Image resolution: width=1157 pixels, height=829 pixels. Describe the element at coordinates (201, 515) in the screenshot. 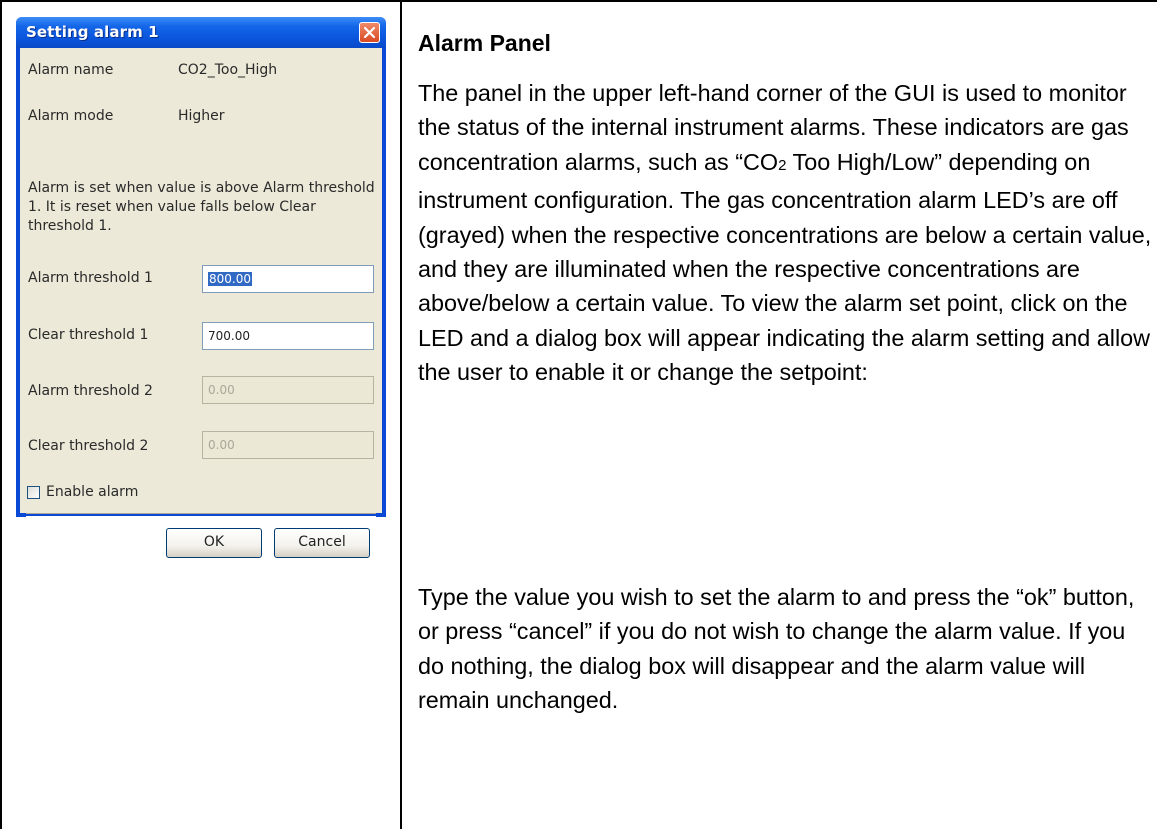

I see `dialog-divider` at that location.